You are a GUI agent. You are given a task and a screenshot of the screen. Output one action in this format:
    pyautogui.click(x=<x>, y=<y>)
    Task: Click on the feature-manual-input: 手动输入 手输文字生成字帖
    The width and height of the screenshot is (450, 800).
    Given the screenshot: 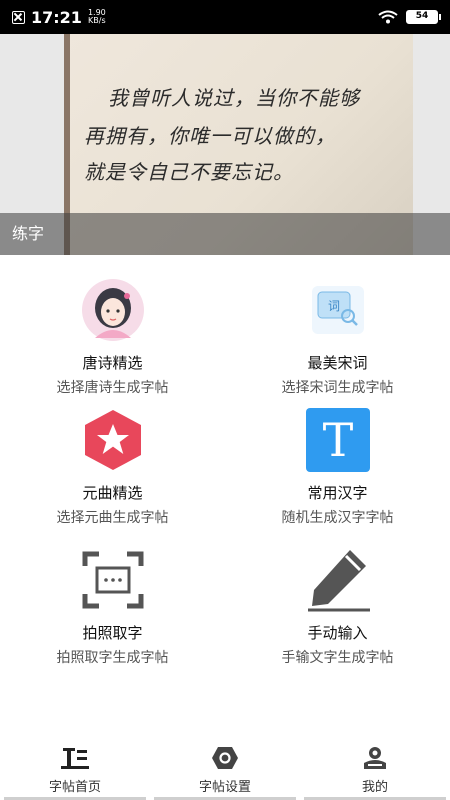 What is the action you would take?
    pyautogui.click(x=337, y=607)
    